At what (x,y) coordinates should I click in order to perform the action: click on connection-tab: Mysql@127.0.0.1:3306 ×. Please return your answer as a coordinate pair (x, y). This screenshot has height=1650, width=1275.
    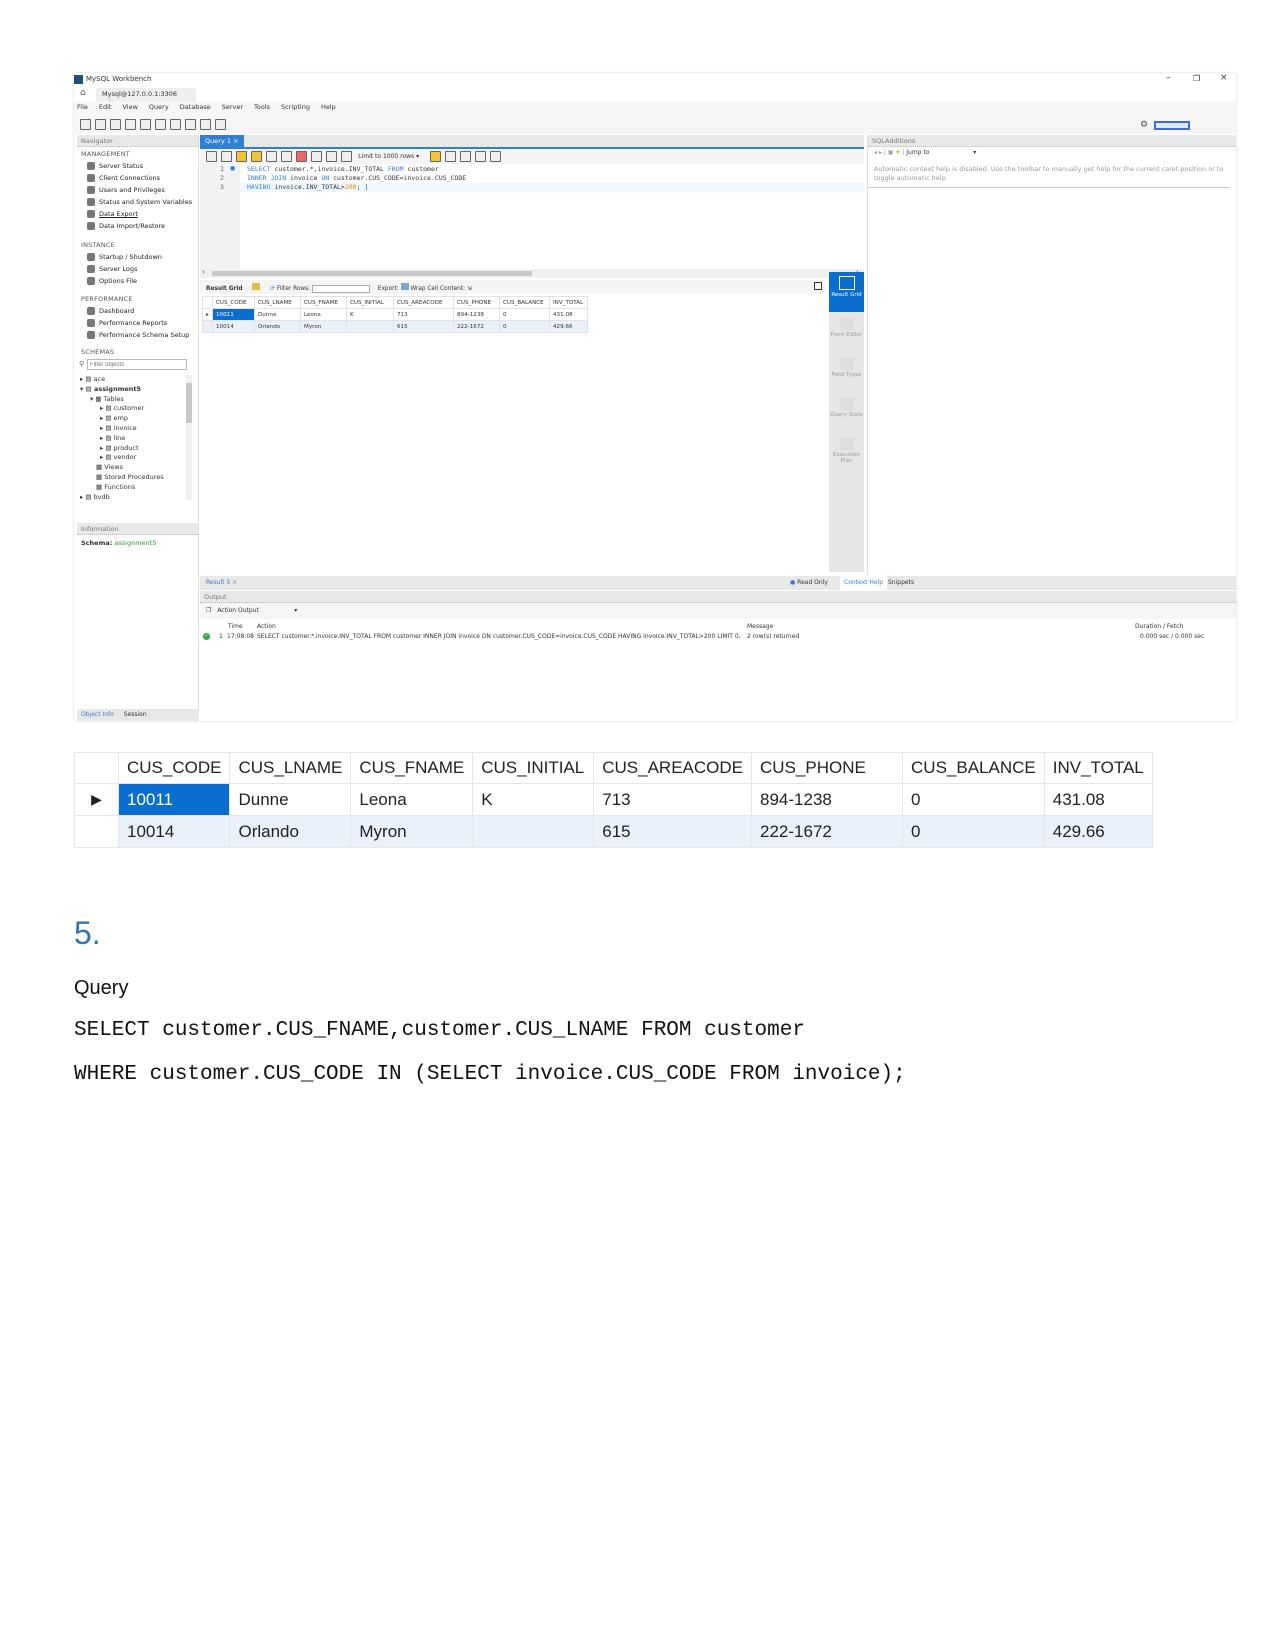
    Looking at the image, I should click on (146, 97).